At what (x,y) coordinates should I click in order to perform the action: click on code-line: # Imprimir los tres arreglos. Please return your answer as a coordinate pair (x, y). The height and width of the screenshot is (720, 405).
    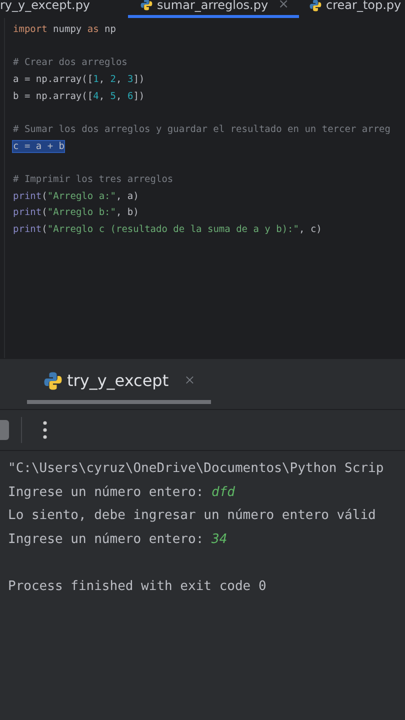
    Looking at the image, I should click on (93, 180).